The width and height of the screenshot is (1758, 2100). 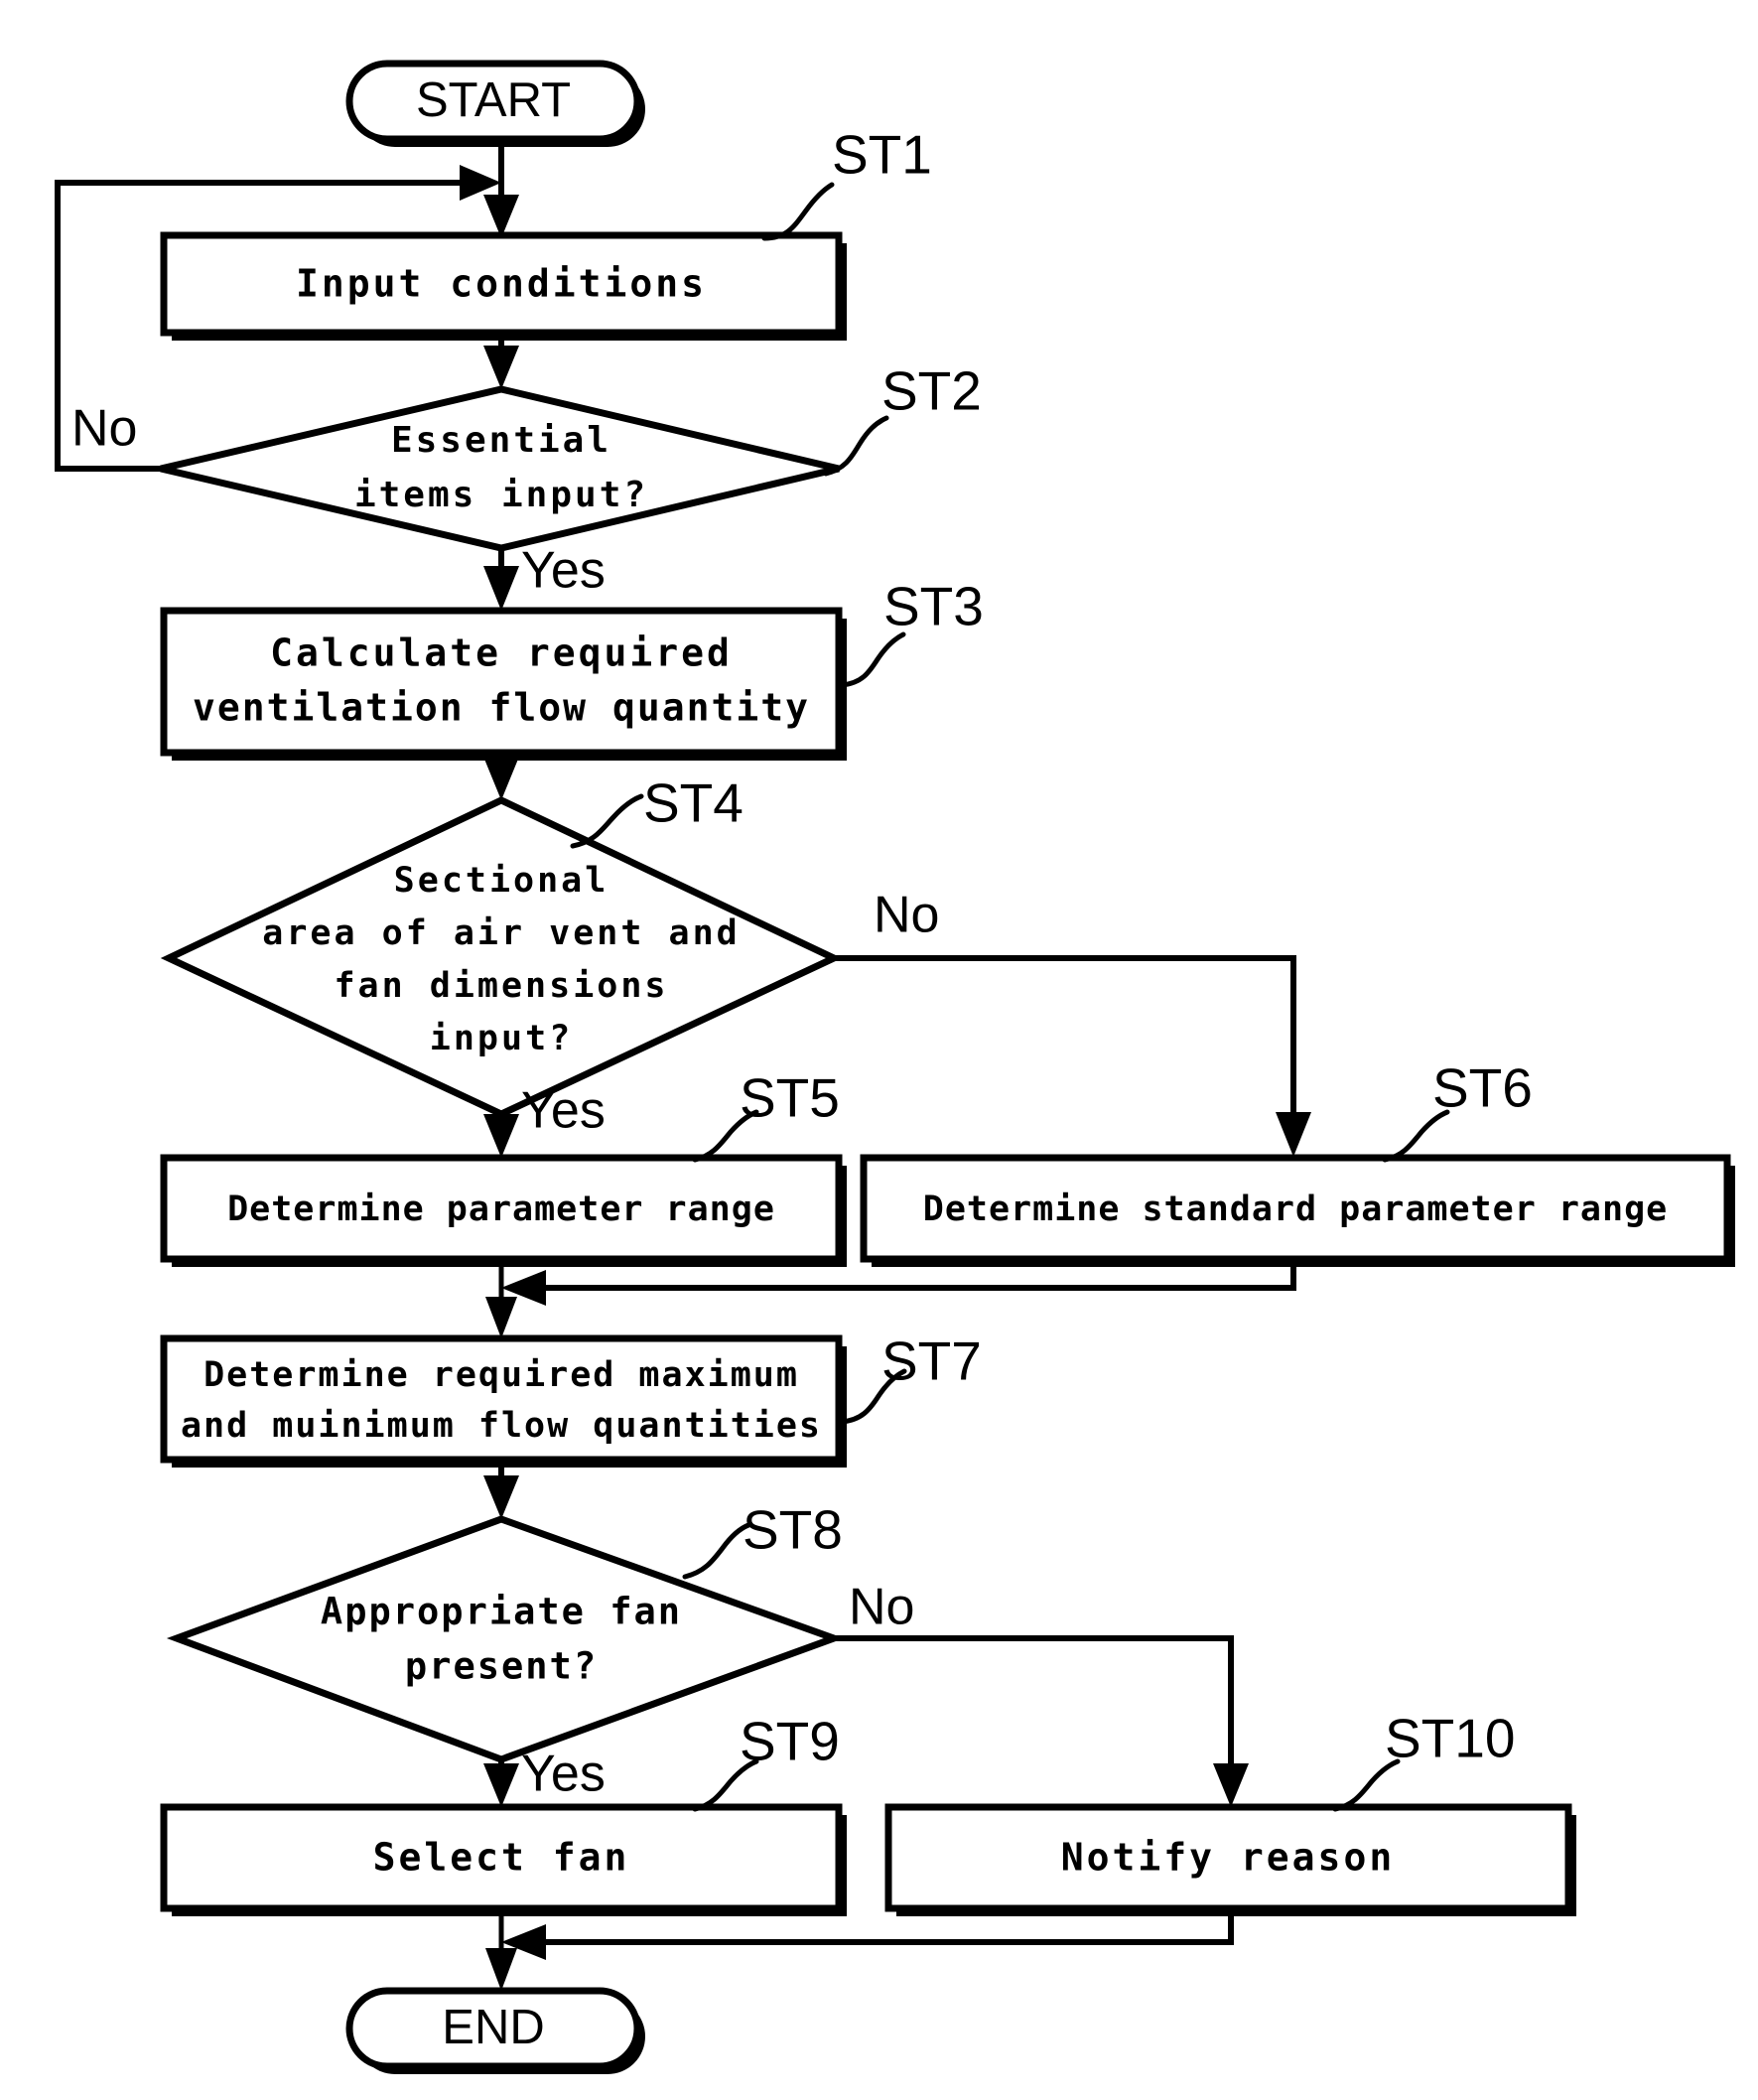 I want to click on node-st3-line2: ventilation flow quantity, so click(x=501, y=708).